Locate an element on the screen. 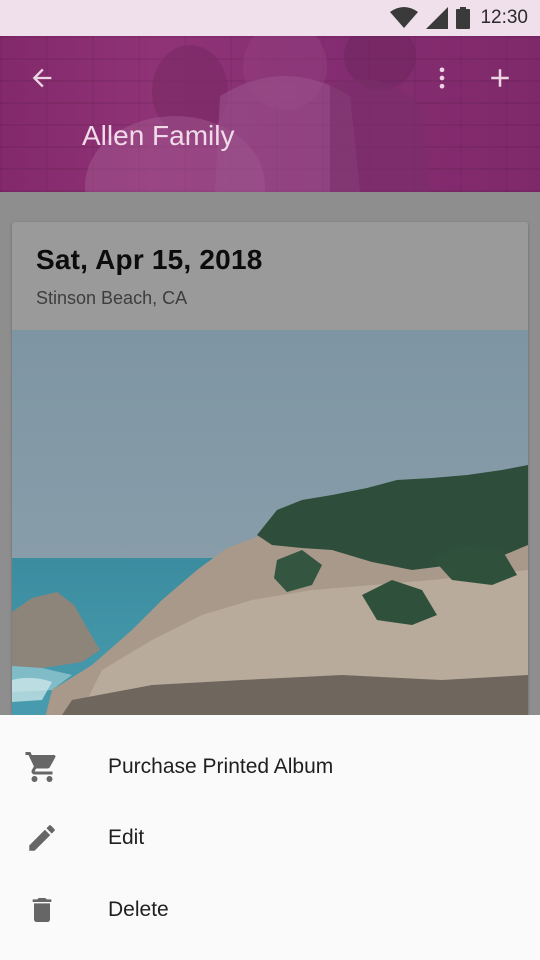  event-location: Stinson Beach, CA is located at coordinates (112, 298).